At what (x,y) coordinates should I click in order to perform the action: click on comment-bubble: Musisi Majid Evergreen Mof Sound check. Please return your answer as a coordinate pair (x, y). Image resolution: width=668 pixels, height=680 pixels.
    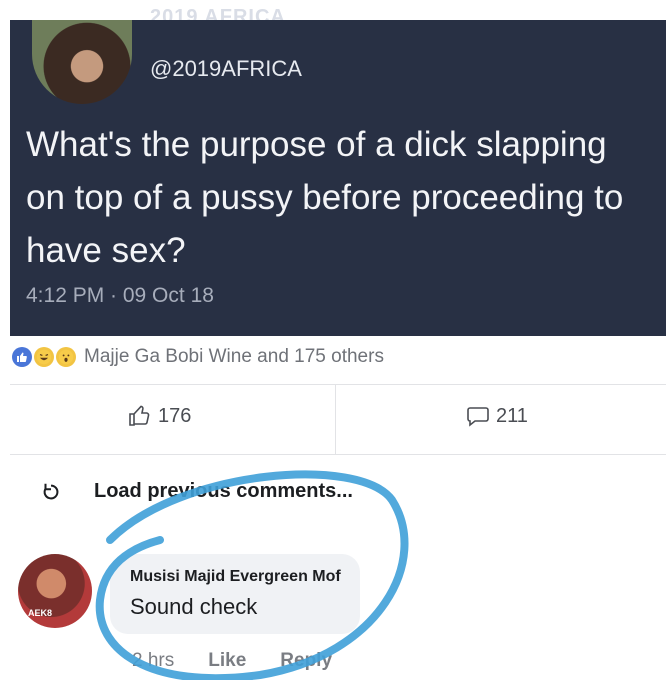
    Looking at the image, I should click on (235, 594).